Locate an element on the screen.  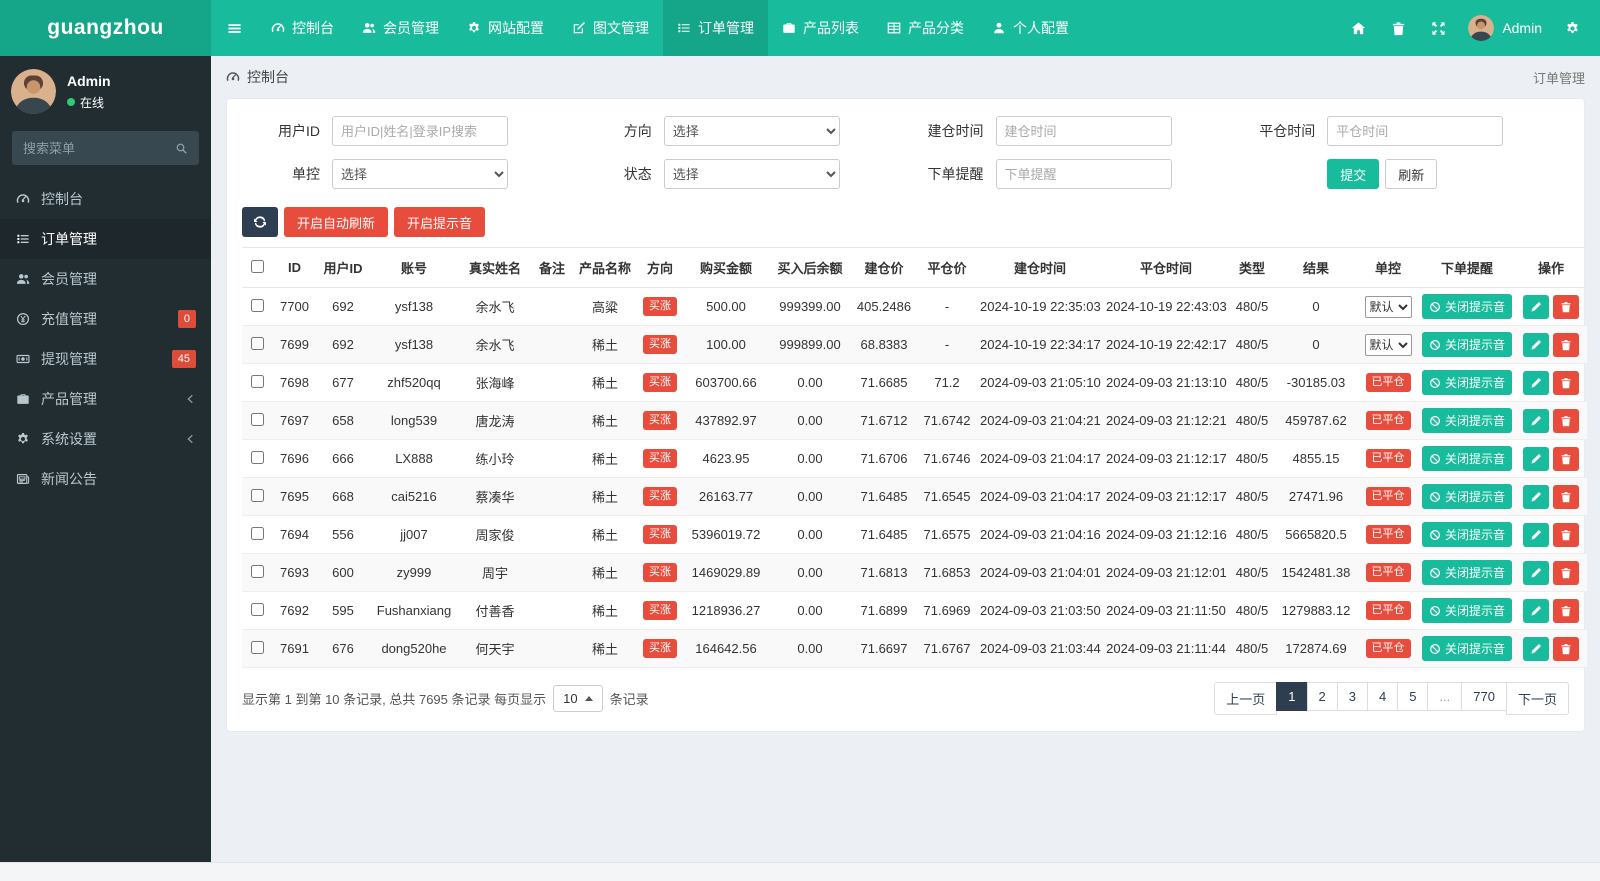
page-button: 1 is located at coordinates (1292, 696).